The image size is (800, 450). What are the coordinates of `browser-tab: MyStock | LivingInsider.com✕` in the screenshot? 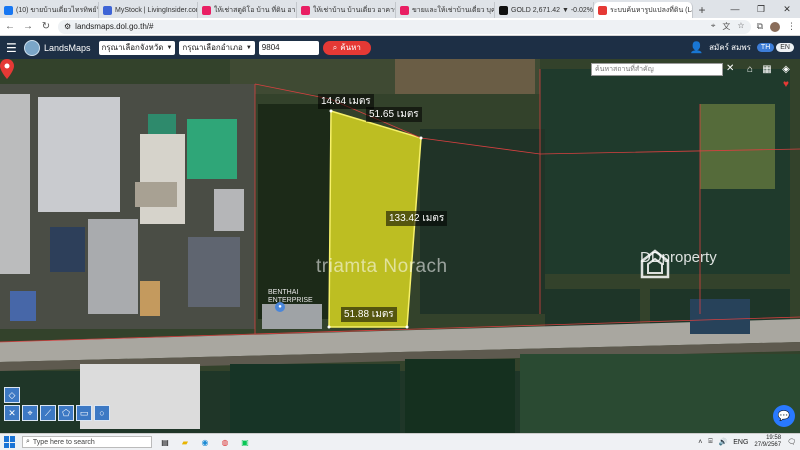 It's located at (148, 10).